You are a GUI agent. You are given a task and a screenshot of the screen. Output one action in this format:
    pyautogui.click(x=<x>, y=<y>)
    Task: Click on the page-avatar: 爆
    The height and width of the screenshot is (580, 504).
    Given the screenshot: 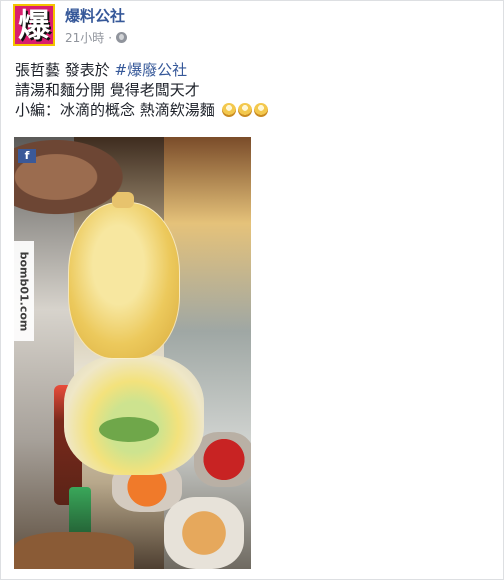 What is the action you would take?
    pyautogui.click(x=34, y=25)
    